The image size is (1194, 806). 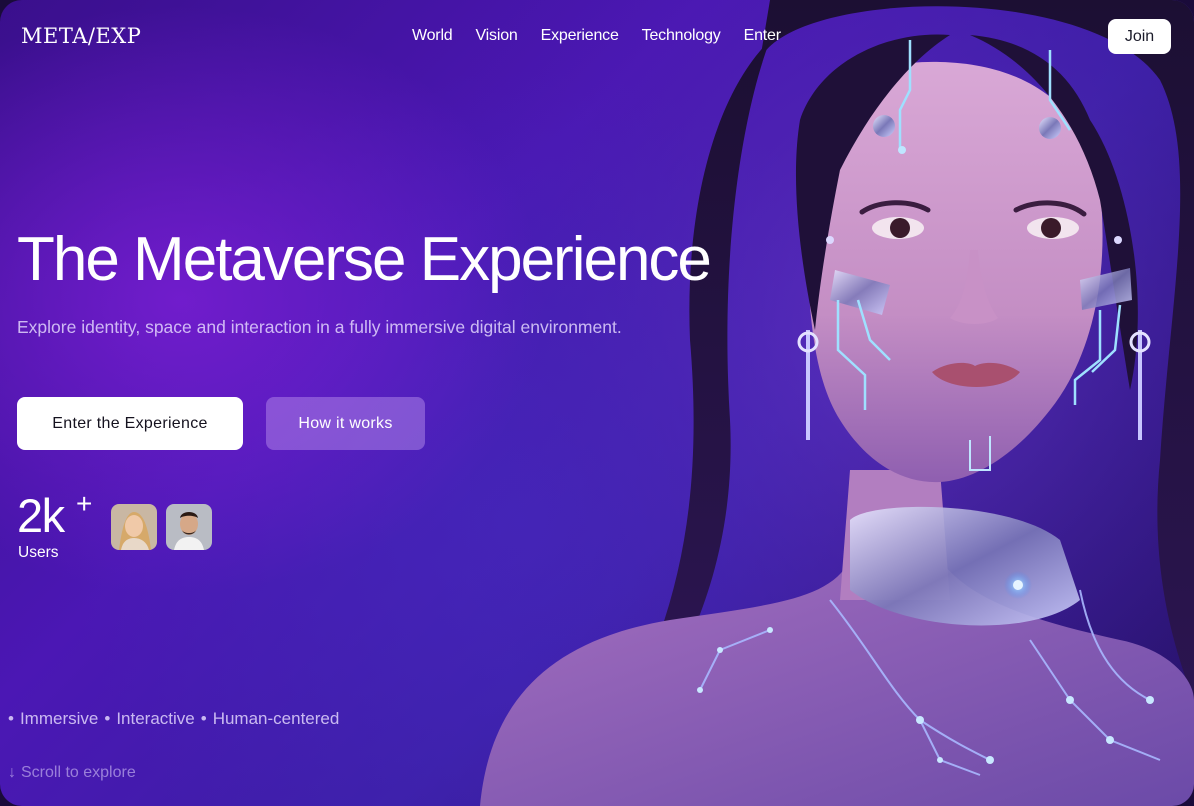 I want to click on nav-link-vision: Vision, so click(x=497, y=36).